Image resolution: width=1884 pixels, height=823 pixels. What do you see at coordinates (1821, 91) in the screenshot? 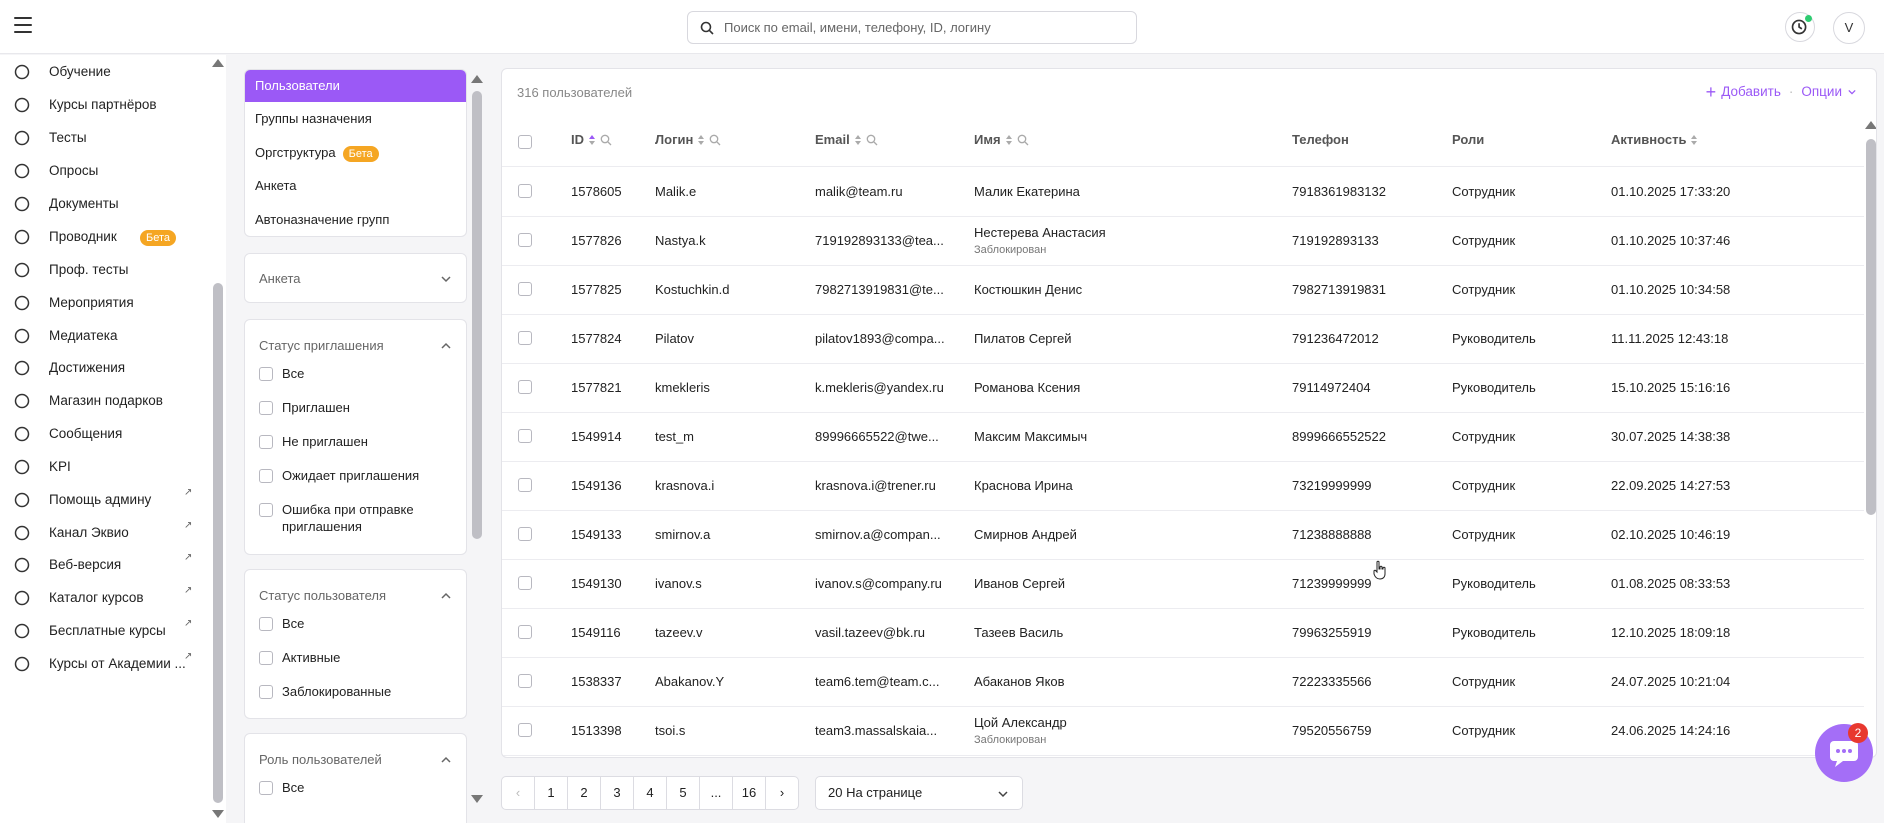
I see `options-button: Опции` at bounding box center [1821, 91].